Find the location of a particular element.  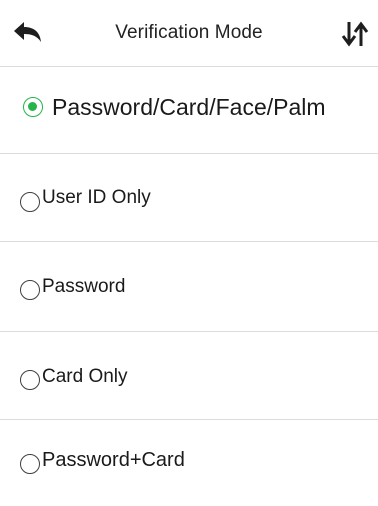

option-label: Password/Card/Face/Palm is located at coordinates (189, 107).